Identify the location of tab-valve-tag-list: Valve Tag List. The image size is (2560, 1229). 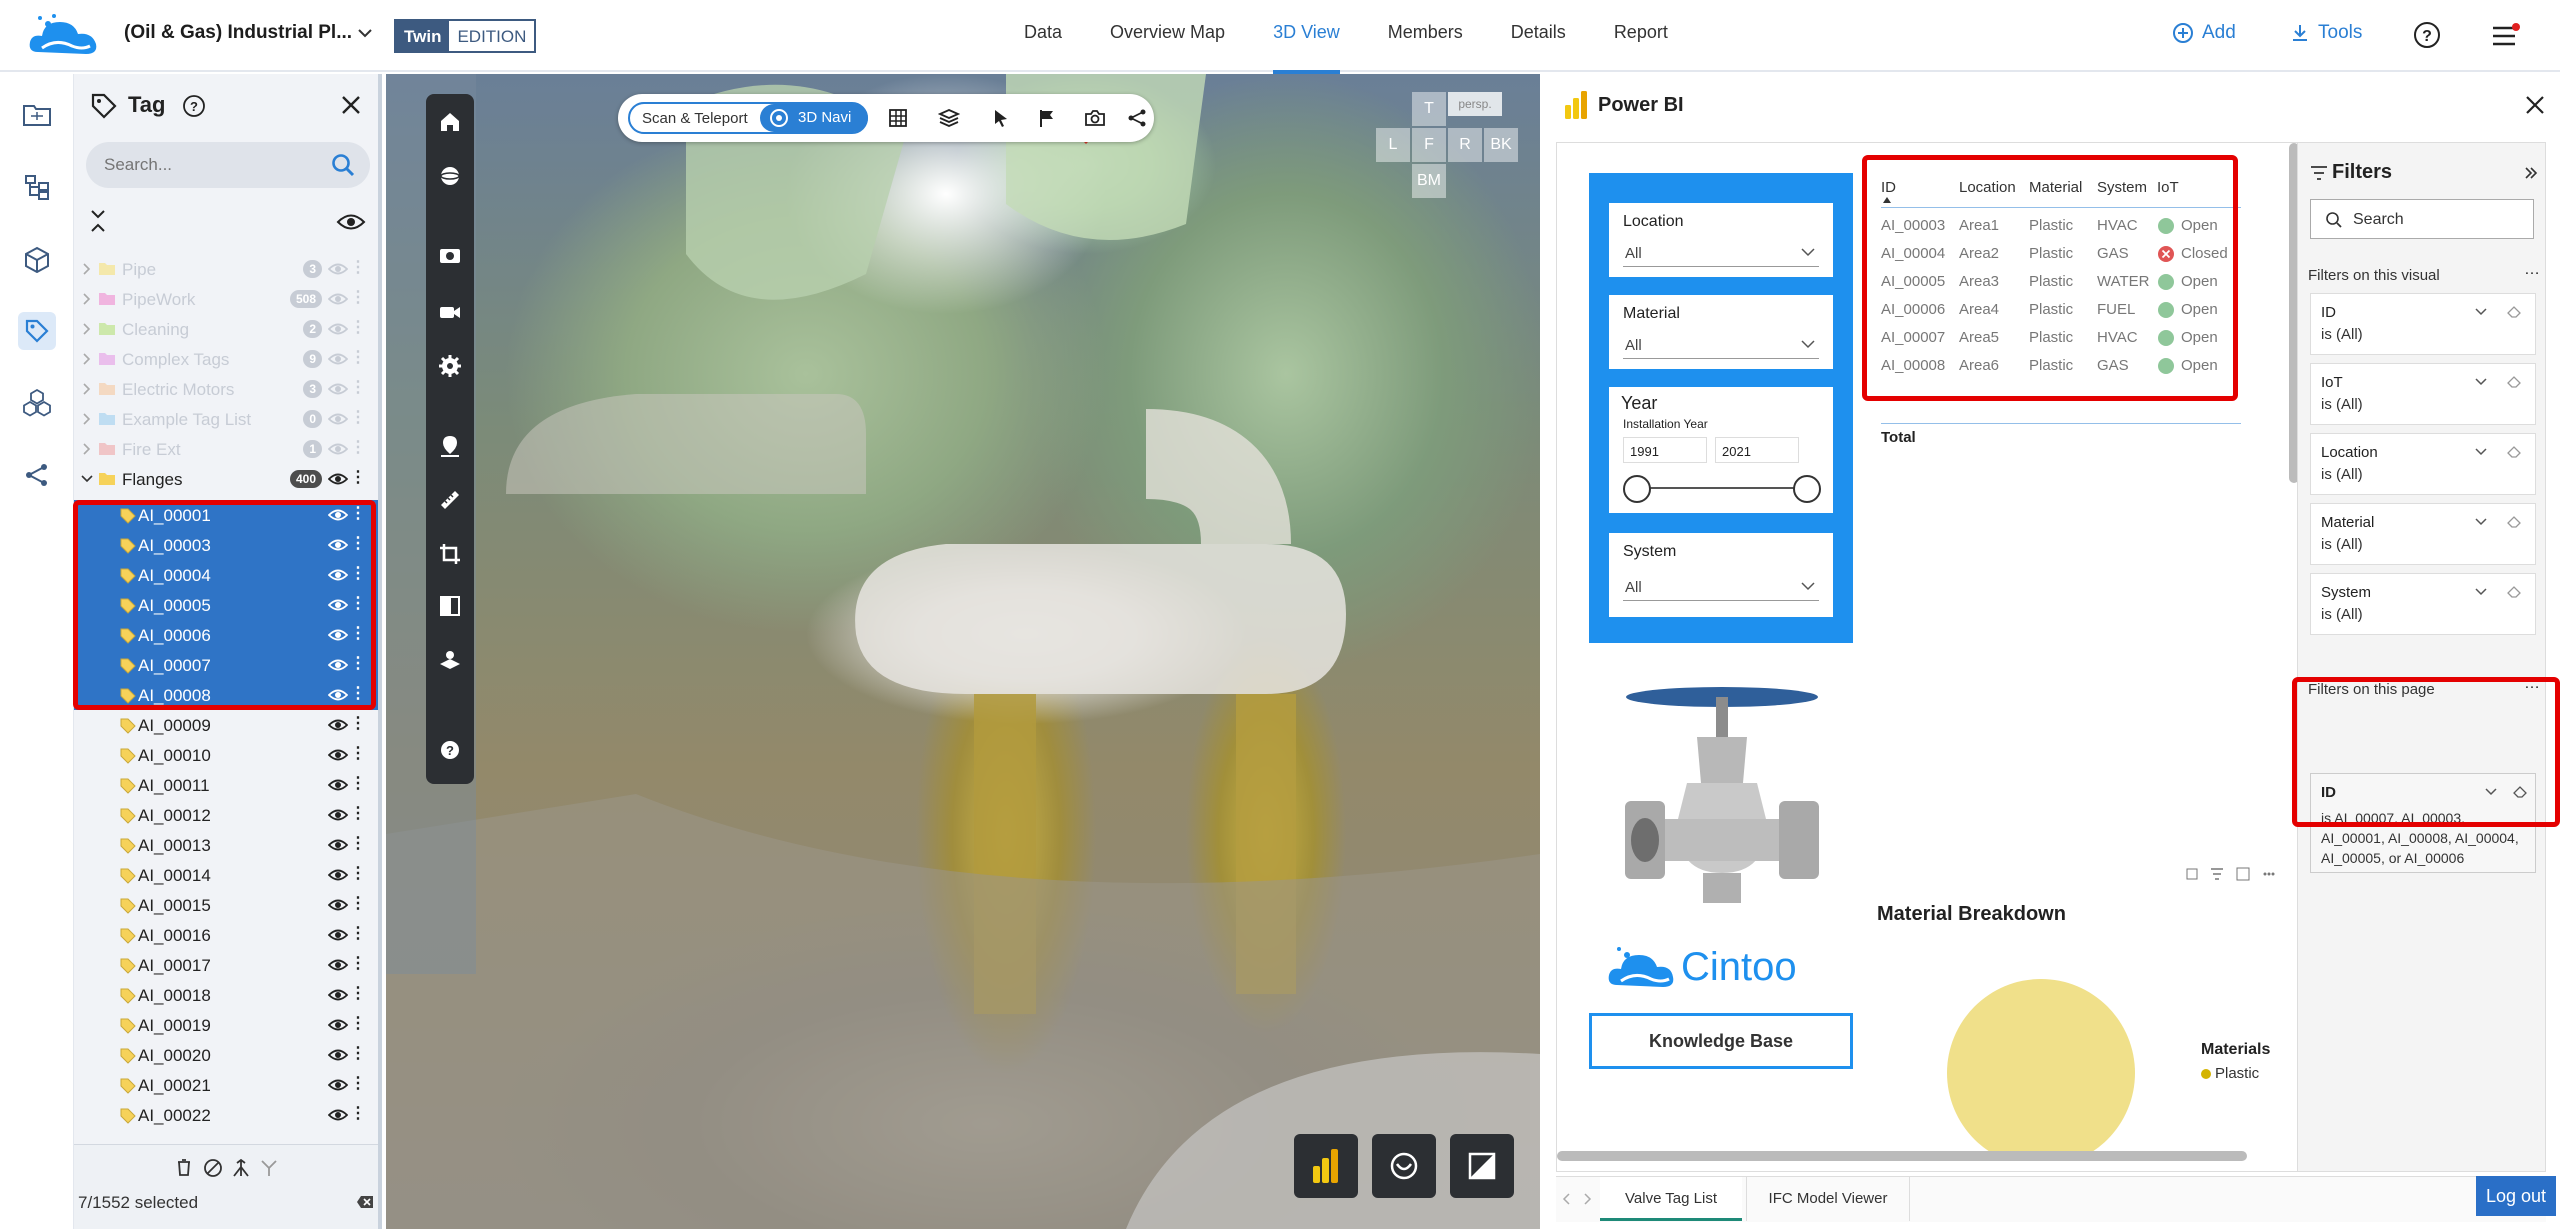
(1671, 1199).